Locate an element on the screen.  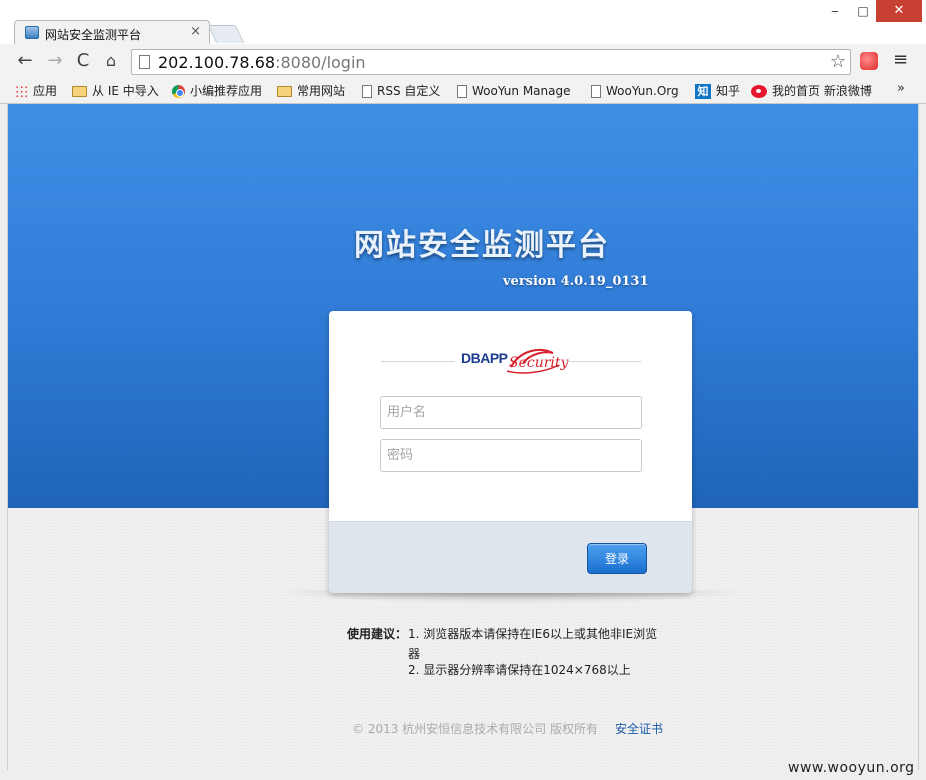
bookmark-label: 从 IE 中导入 is located at coordinates (125, 91).